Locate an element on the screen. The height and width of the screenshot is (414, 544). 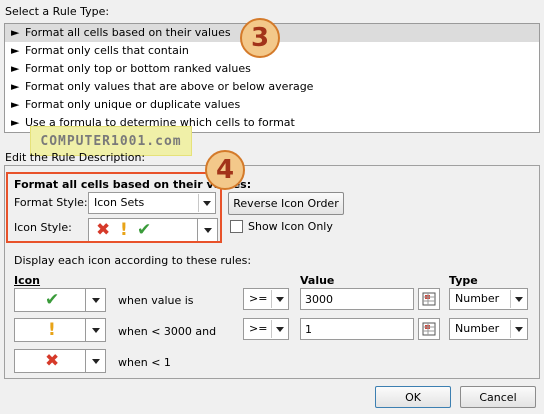
rule1-type-dropdown: Number is located at coordinates (488, 299).